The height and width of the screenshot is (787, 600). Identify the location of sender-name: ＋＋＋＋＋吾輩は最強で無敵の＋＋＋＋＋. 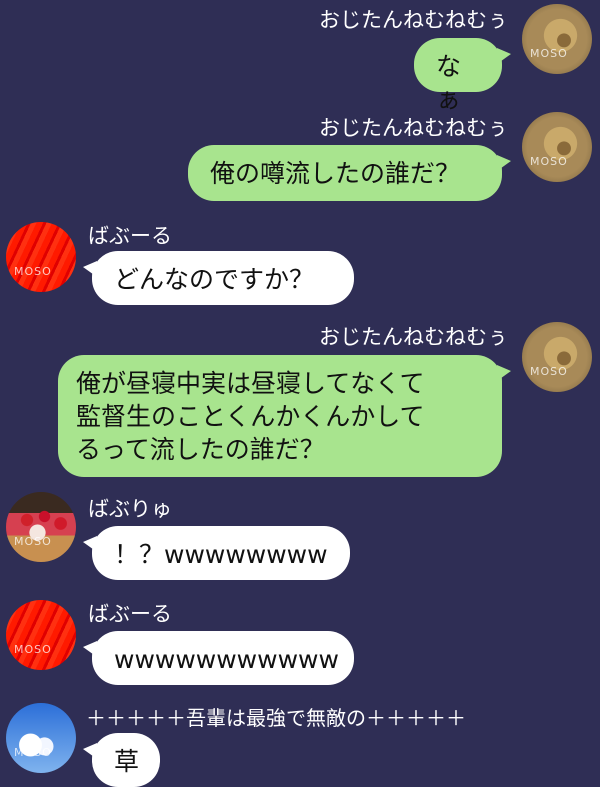
(276, 718).